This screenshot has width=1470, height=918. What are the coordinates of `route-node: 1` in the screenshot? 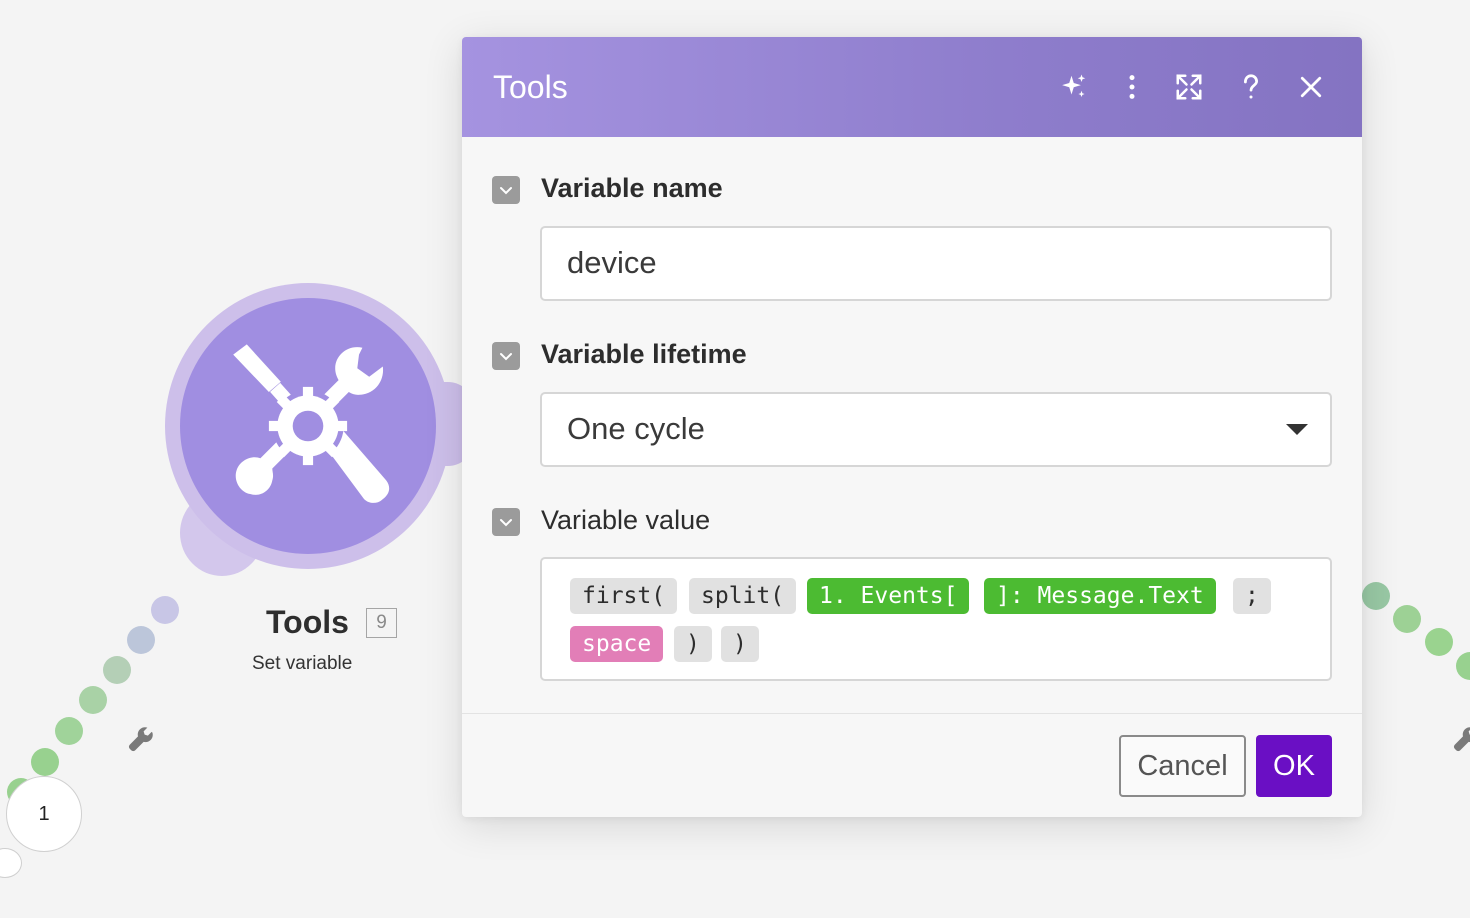 It's located at (44, 814).